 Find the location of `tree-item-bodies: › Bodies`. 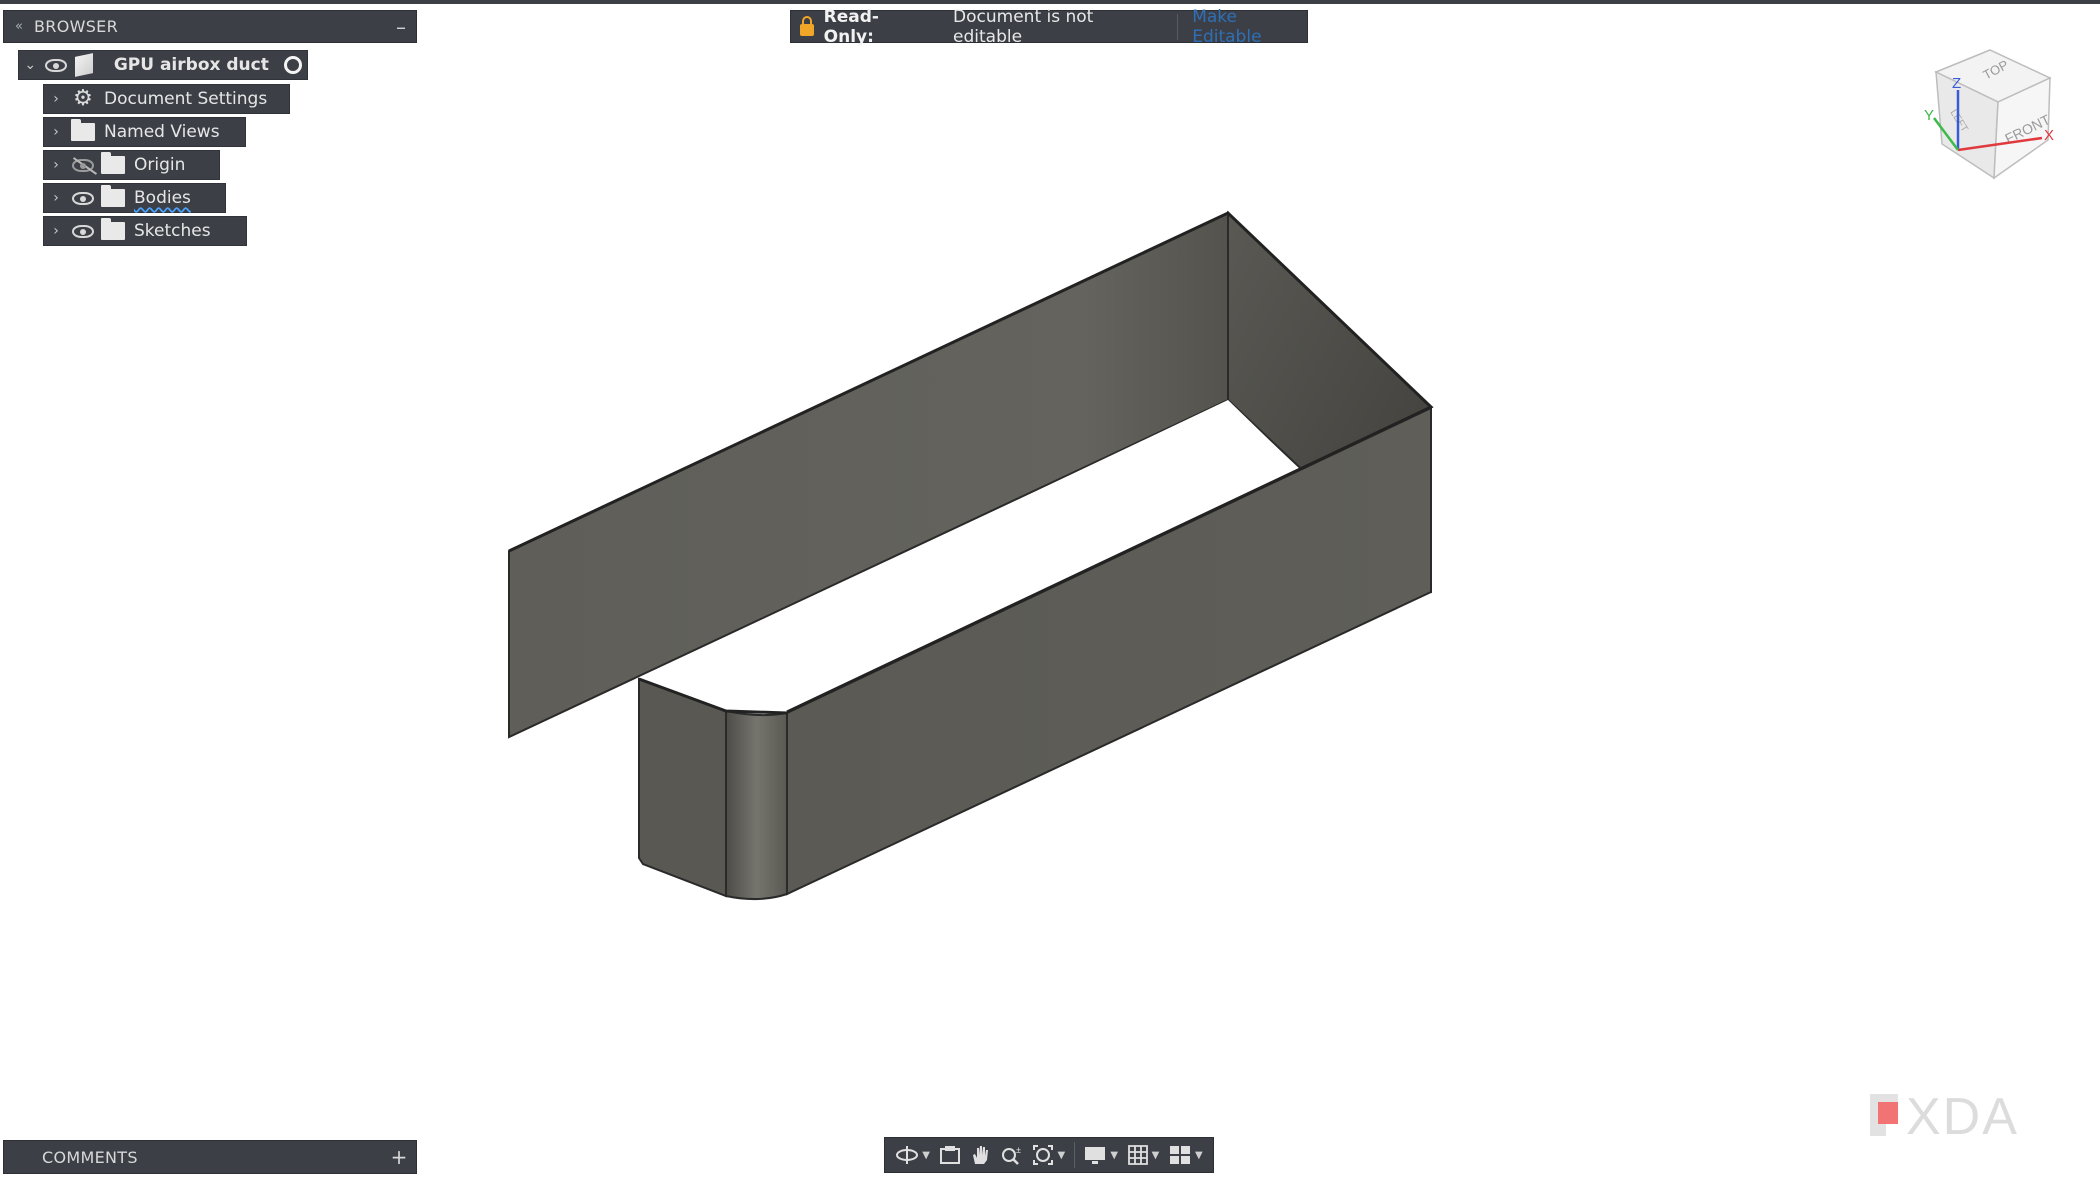

tree-item-bodies: › Bodies is located at coordinates (134, 198).